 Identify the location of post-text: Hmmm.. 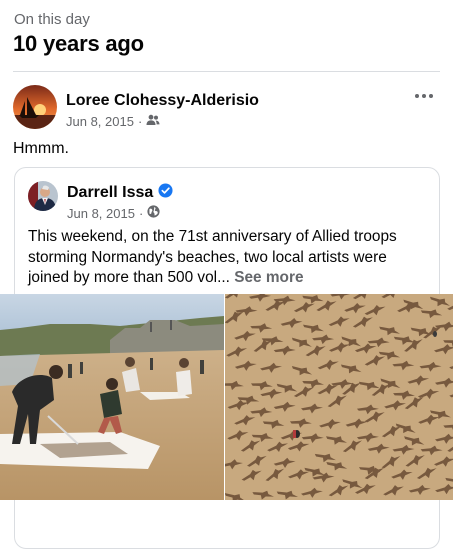
(41, 148).